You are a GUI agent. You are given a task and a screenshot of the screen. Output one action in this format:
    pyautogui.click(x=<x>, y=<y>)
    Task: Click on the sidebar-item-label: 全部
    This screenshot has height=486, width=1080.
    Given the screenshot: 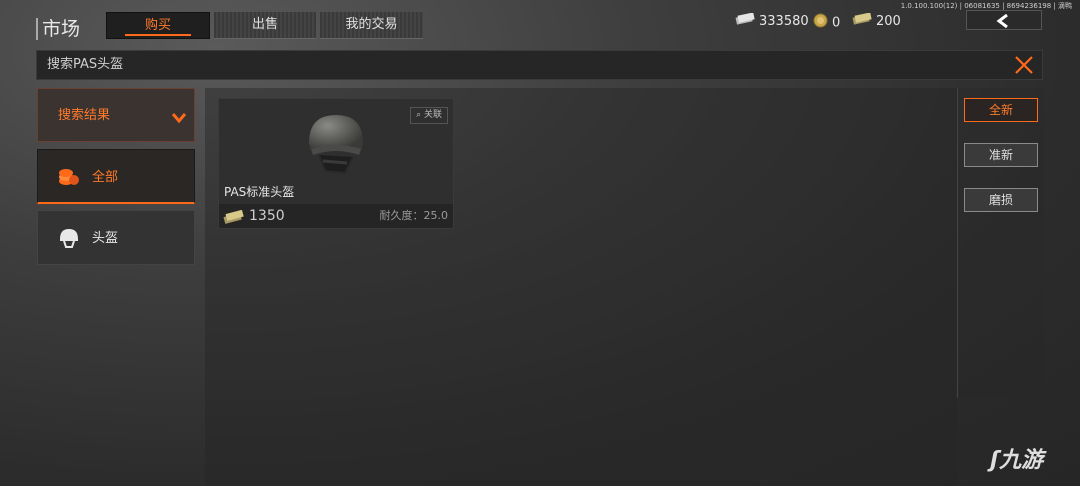 What is the action you would take?
    pyautogui.click(x=105, y=177)
    